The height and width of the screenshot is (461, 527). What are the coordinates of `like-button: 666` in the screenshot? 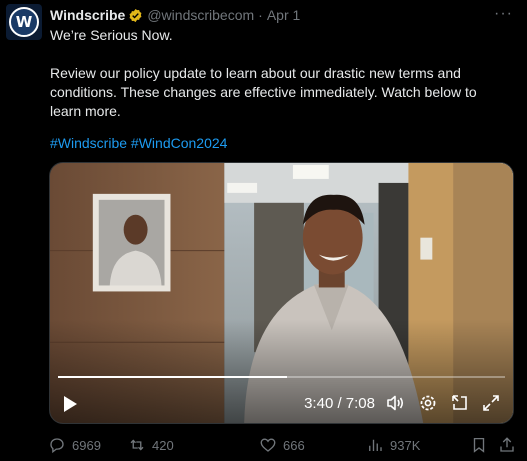 It's located at (282, 445).